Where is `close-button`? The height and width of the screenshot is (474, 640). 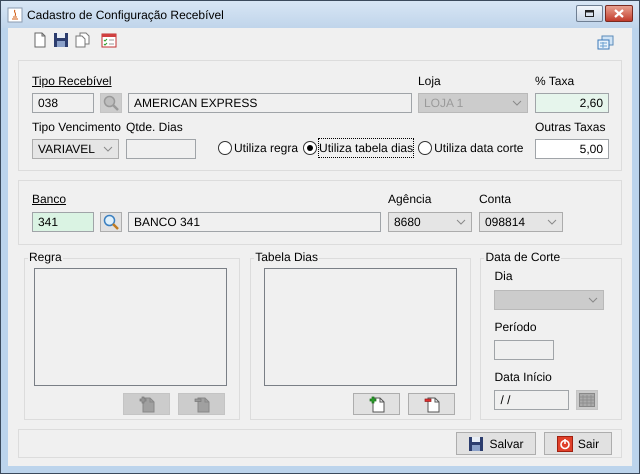 close-button is located at coordinates (619, 13).